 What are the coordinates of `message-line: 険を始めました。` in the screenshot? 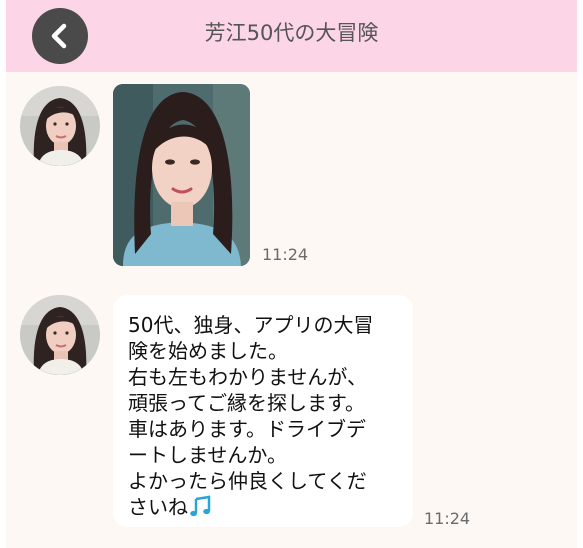 It's located at (208, 351).